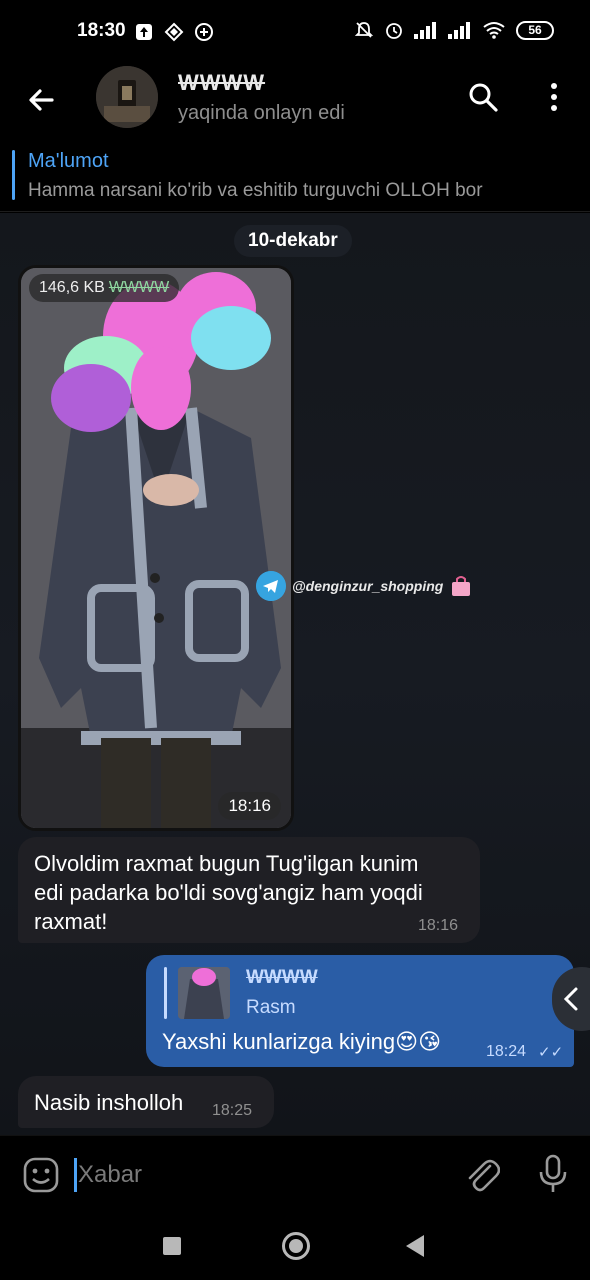 The image size is (590, 1280). Describe the element at coordinates (139, 287) in the screenshot. I see `photo-sender: WWWW` at that location.